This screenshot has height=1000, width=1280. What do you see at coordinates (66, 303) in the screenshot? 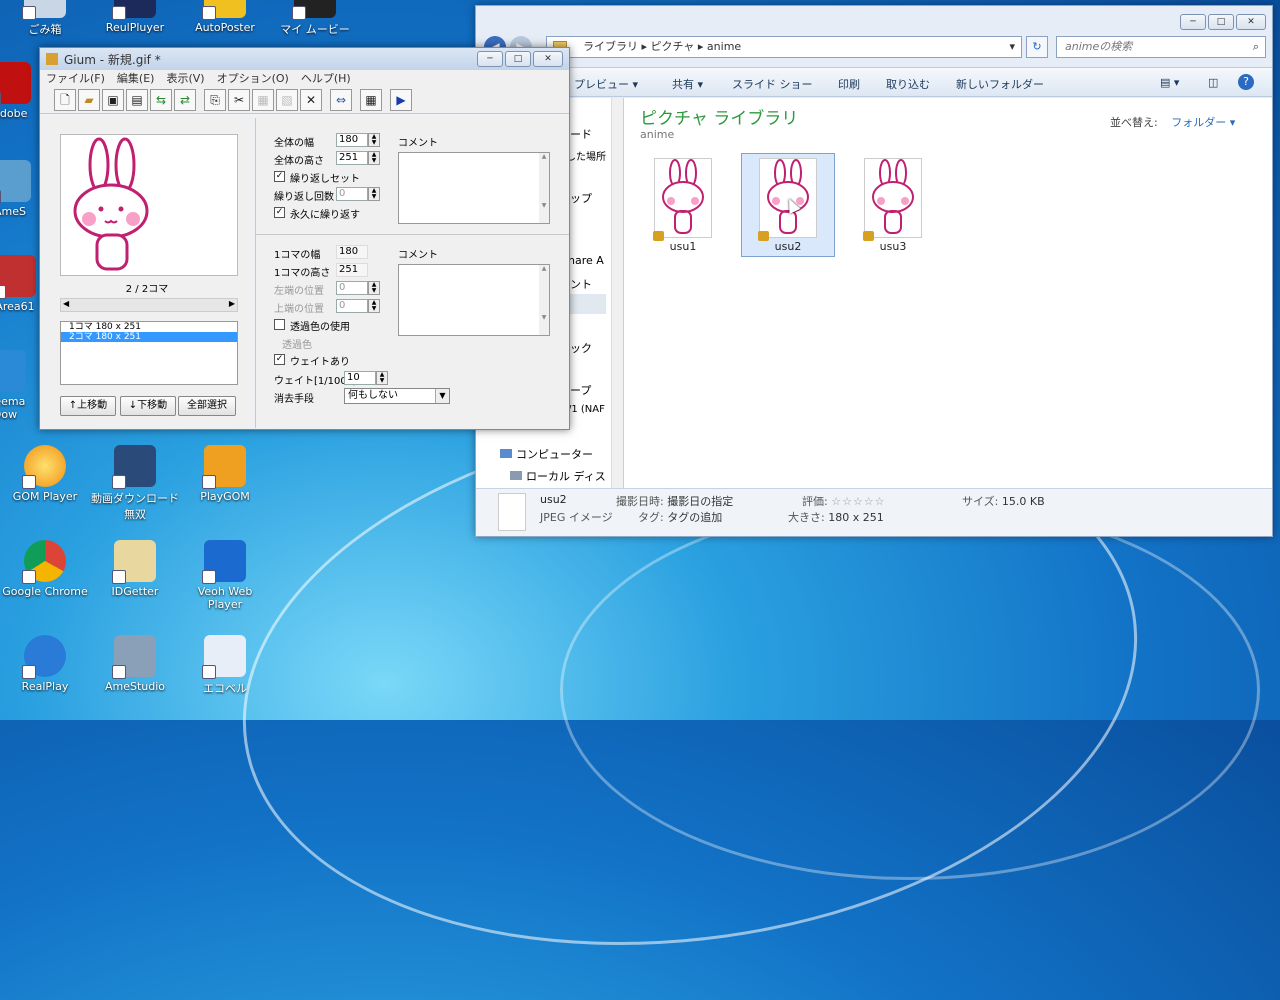
I see `scroll-left-icon: ◀` at bounding box center [66, 303].